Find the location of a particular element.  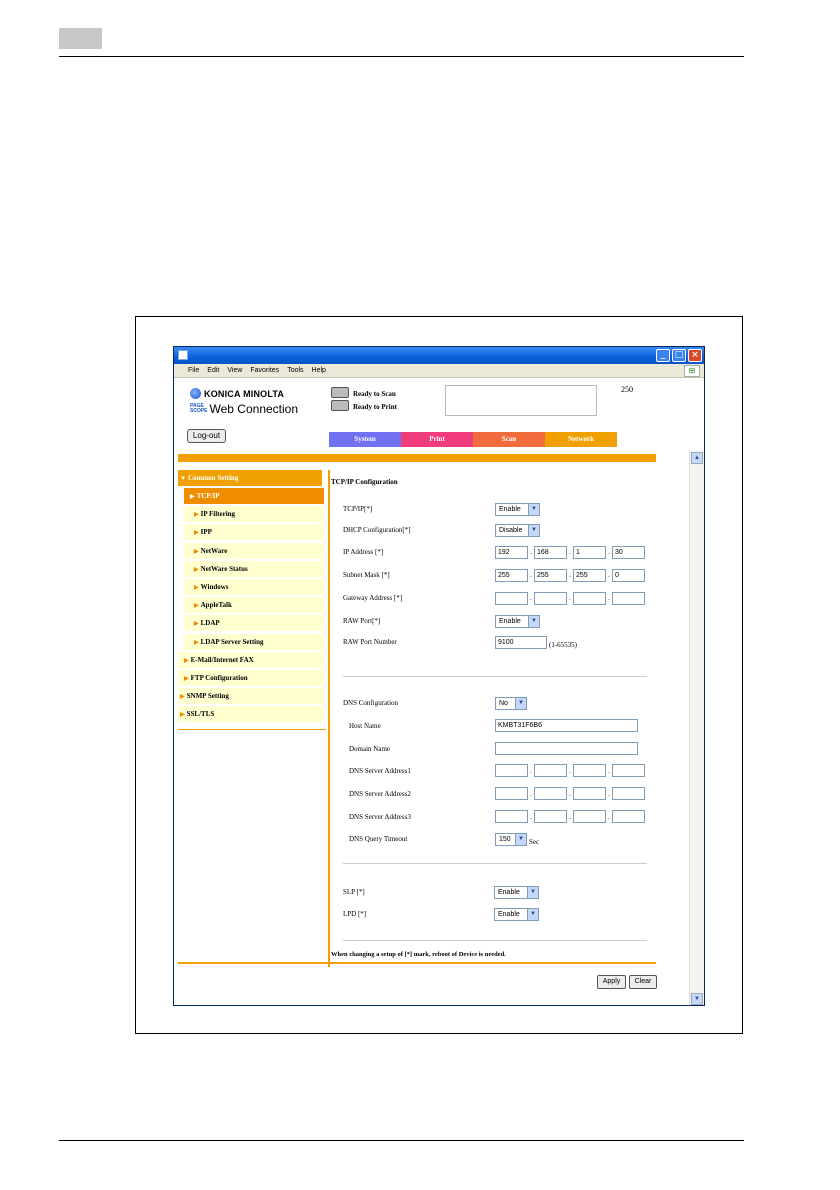

sidebar-item-ssl-tls: ▶ SSL/TLS is located at coordinates (251, 714).